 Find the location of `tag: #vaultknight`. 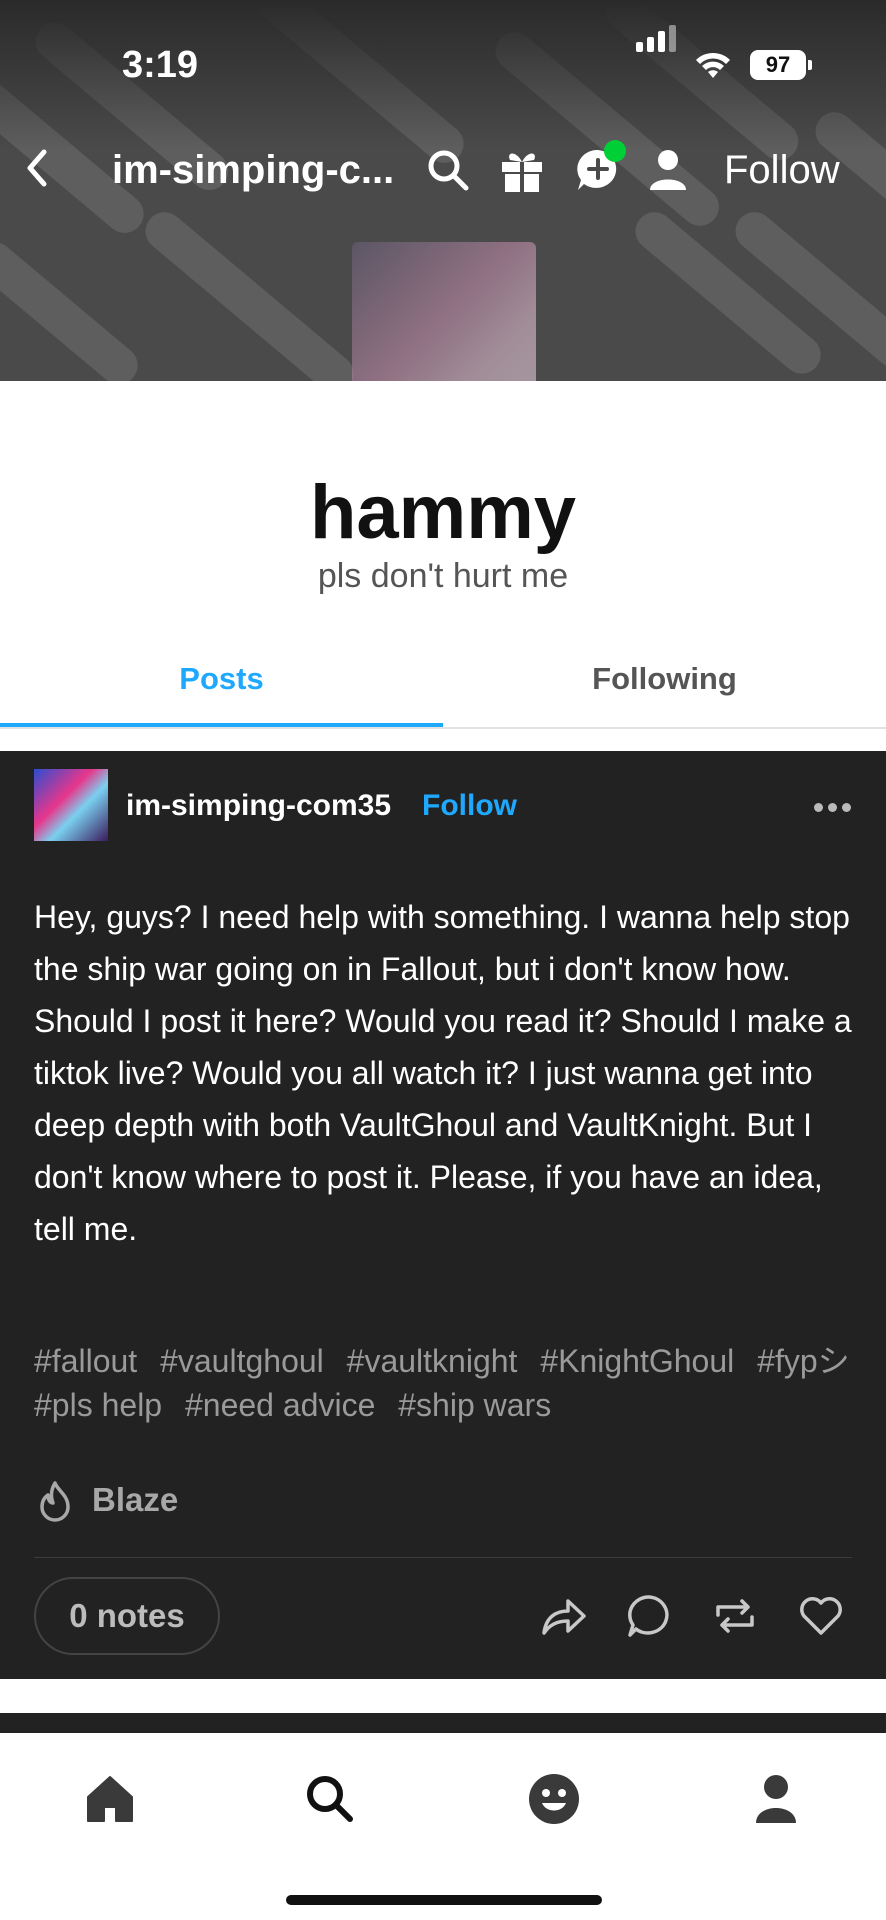

tag: #vaultknight is located at coordinates (432, 1361).